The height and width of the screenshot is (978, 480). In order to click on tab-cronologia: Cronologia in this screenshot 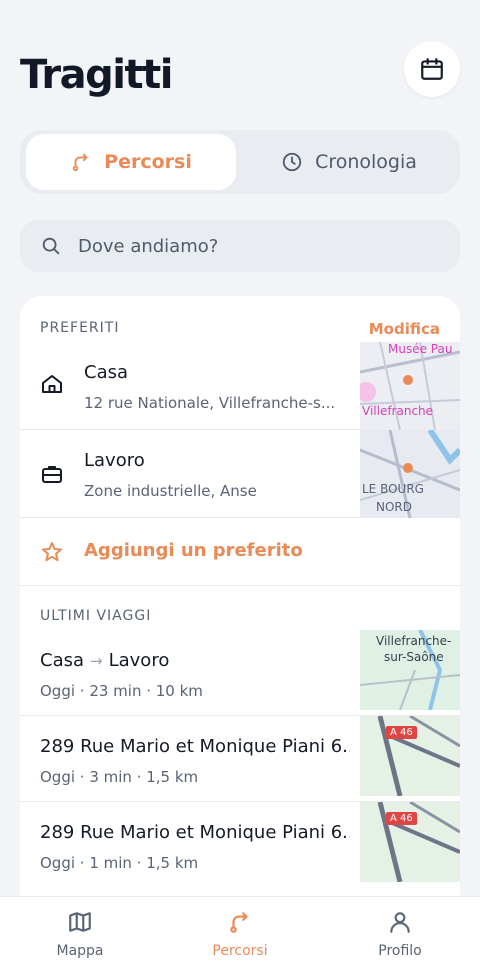, I will do `click(349, 162)`.